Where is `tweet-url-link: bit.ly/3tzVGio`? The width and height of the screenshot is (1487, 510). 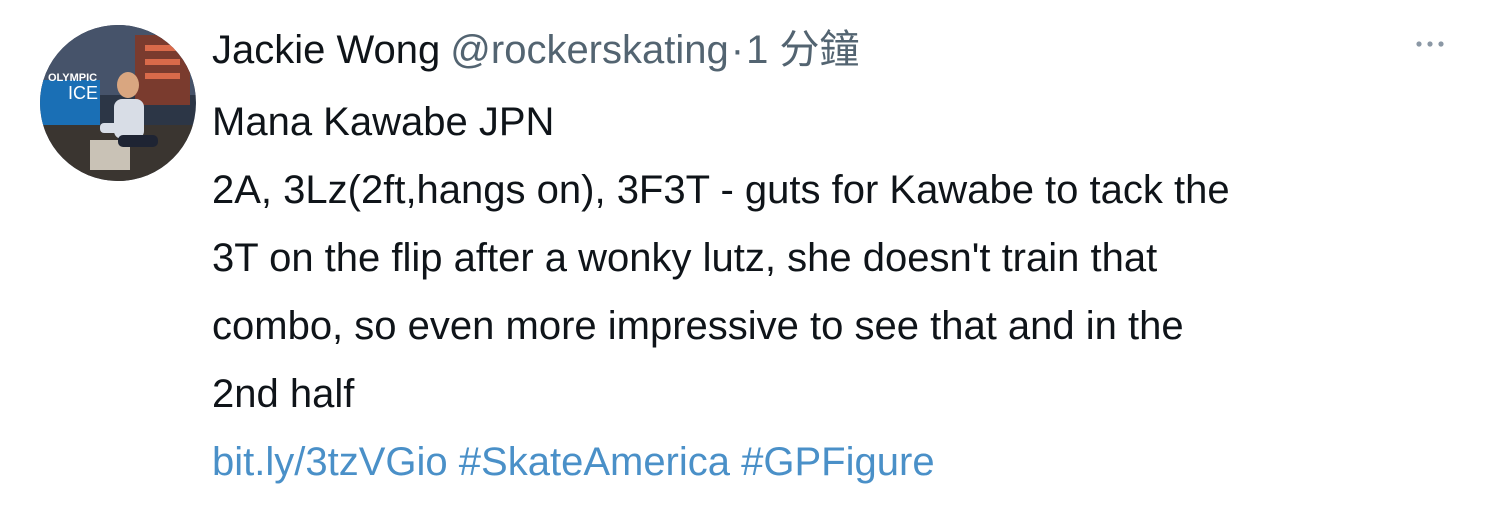 tweet-url-link: bit.ly/3tzVGio is located at coordinates (330, 462).